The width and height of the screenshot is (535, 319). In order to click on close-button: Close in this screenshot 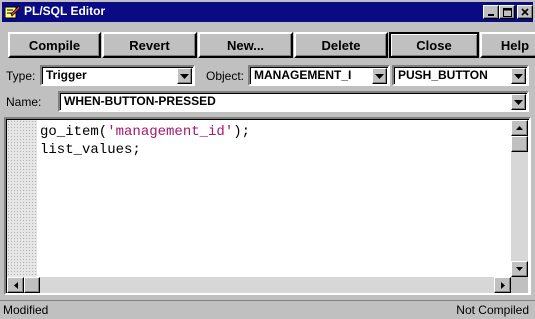, I will do `click(434, 45)`.